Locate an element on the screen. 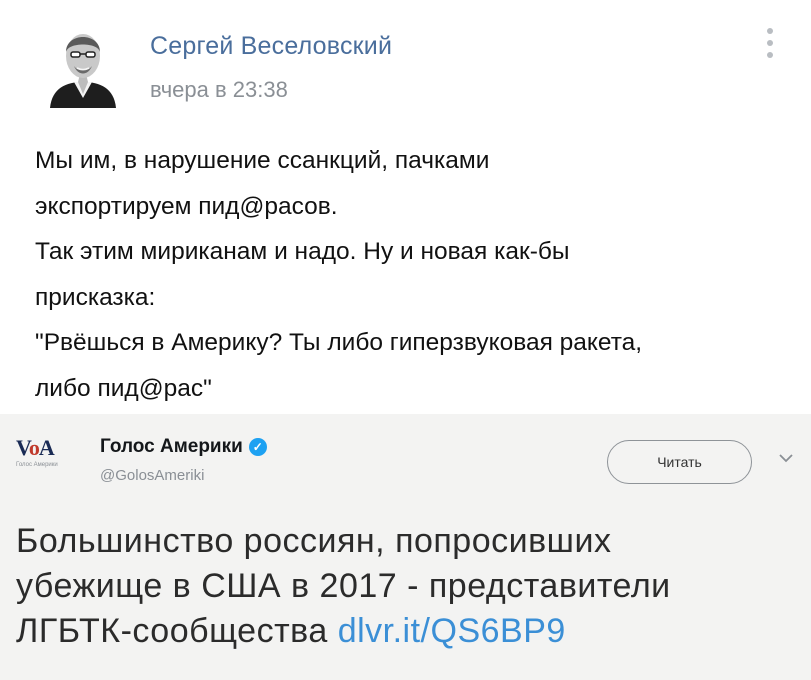 Image resolution: width=811 pixels, height=680 pixels. post-text-line: либо пид@рас" is located at coordinates (123, 388).